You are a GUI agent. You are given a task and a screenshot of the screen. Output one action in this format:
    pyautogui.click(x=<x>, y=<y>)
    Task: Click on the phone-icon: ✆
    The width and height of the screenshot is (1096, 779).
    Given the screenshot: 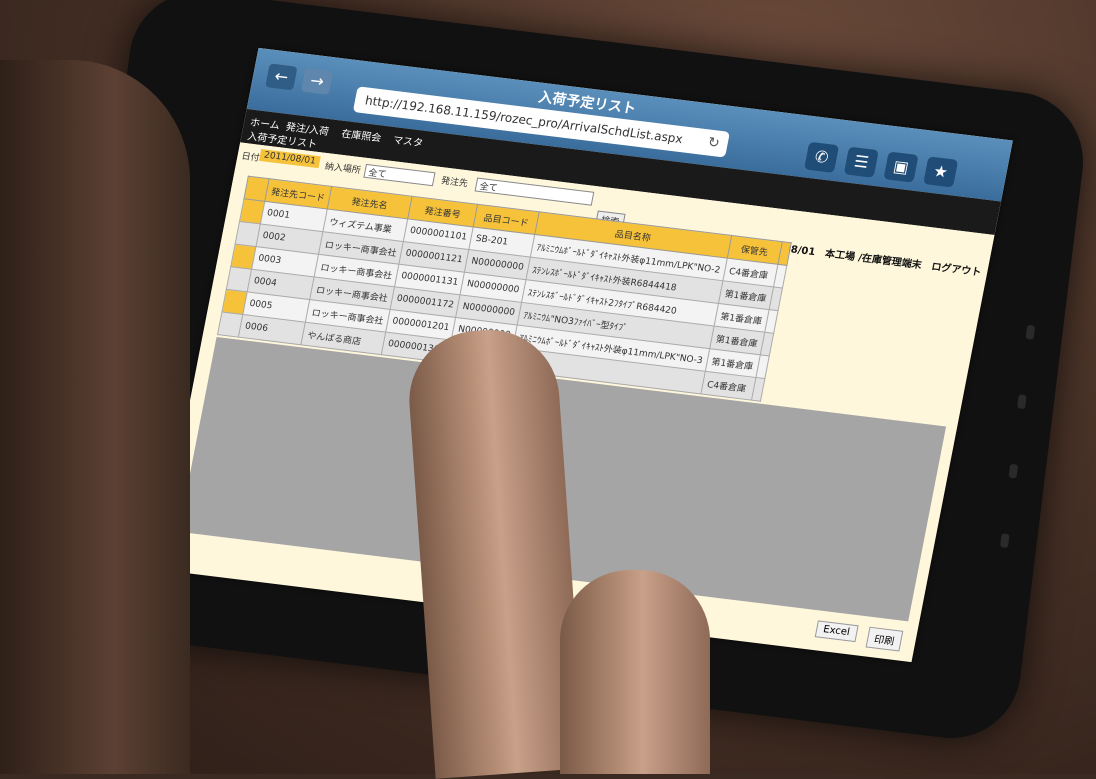 What is the action you would take?
    pyautogui.click(x=822, y=157)
    